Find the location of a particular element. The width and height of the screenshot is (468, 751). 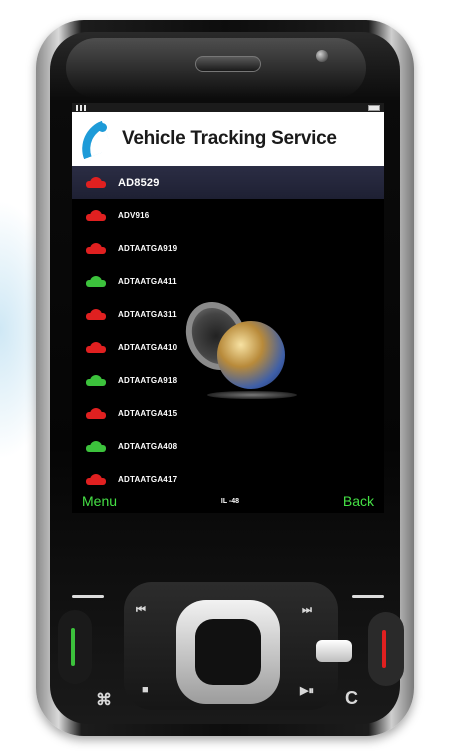

vehicle-label: ADTAATGA410 is located at coordinates (148, 347).